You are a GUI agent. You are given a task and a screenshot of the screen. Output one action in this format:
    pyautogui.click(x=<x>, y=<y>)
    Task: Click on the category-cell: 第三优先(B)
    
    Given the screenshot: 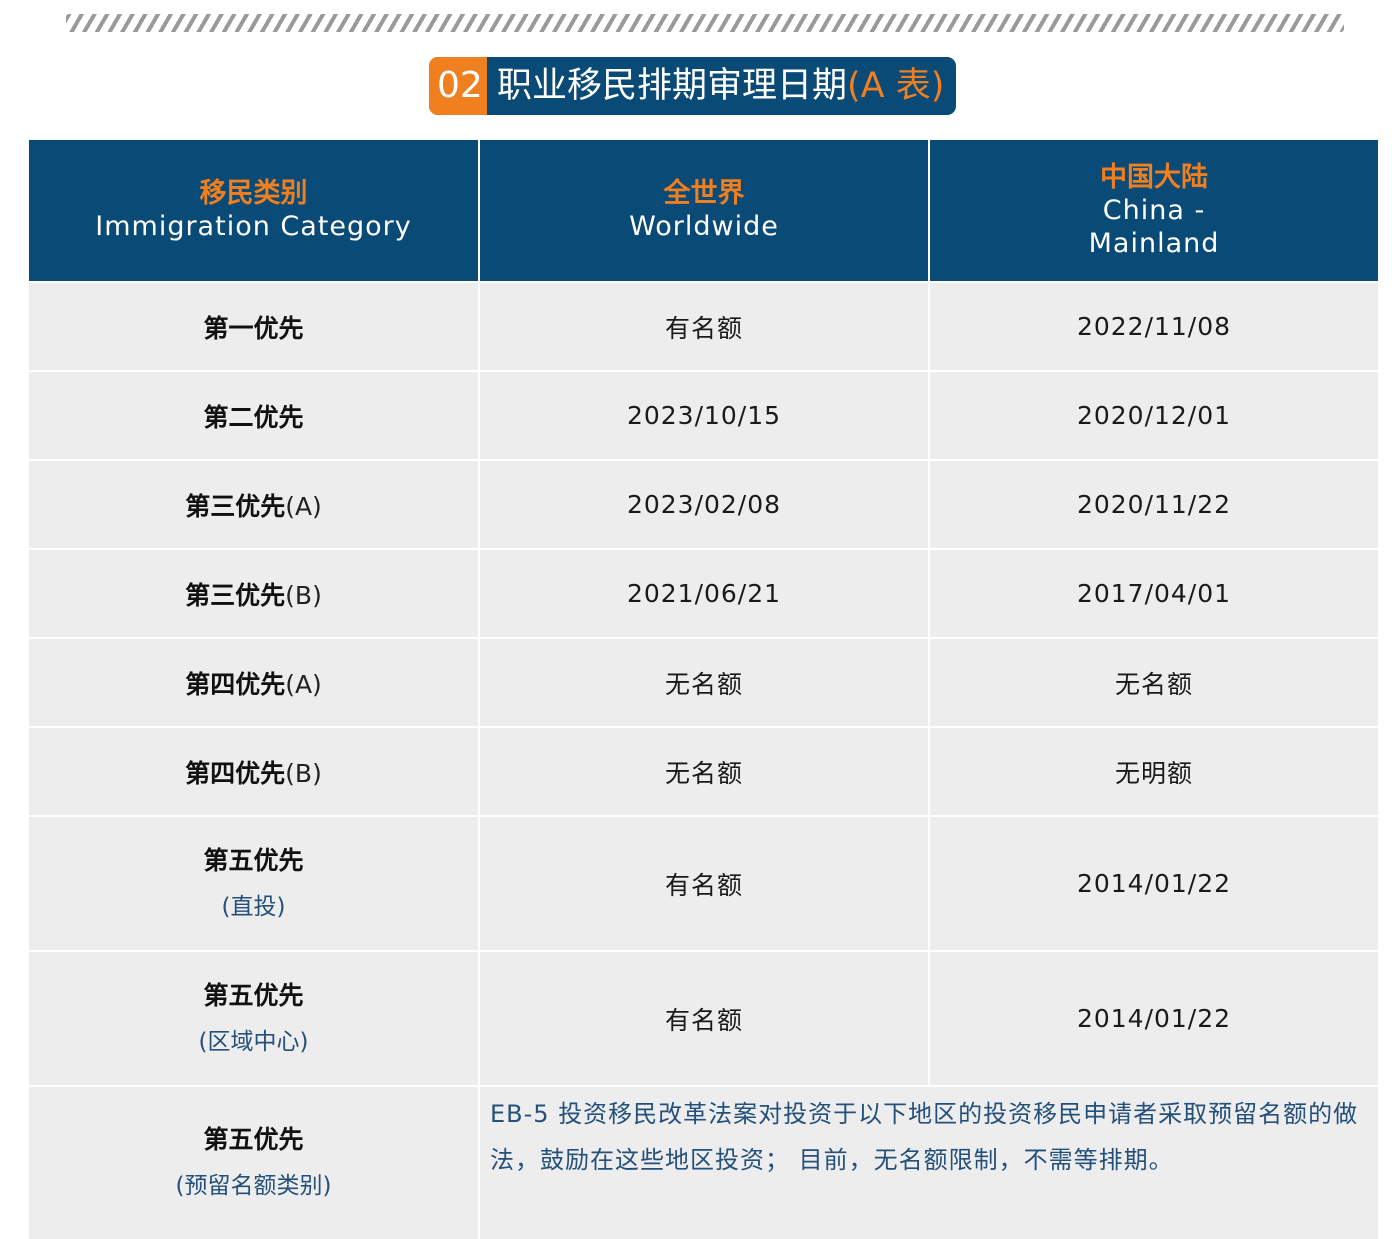 What is the action you would take?
    pyautogui.click(x=254, y=593)
    